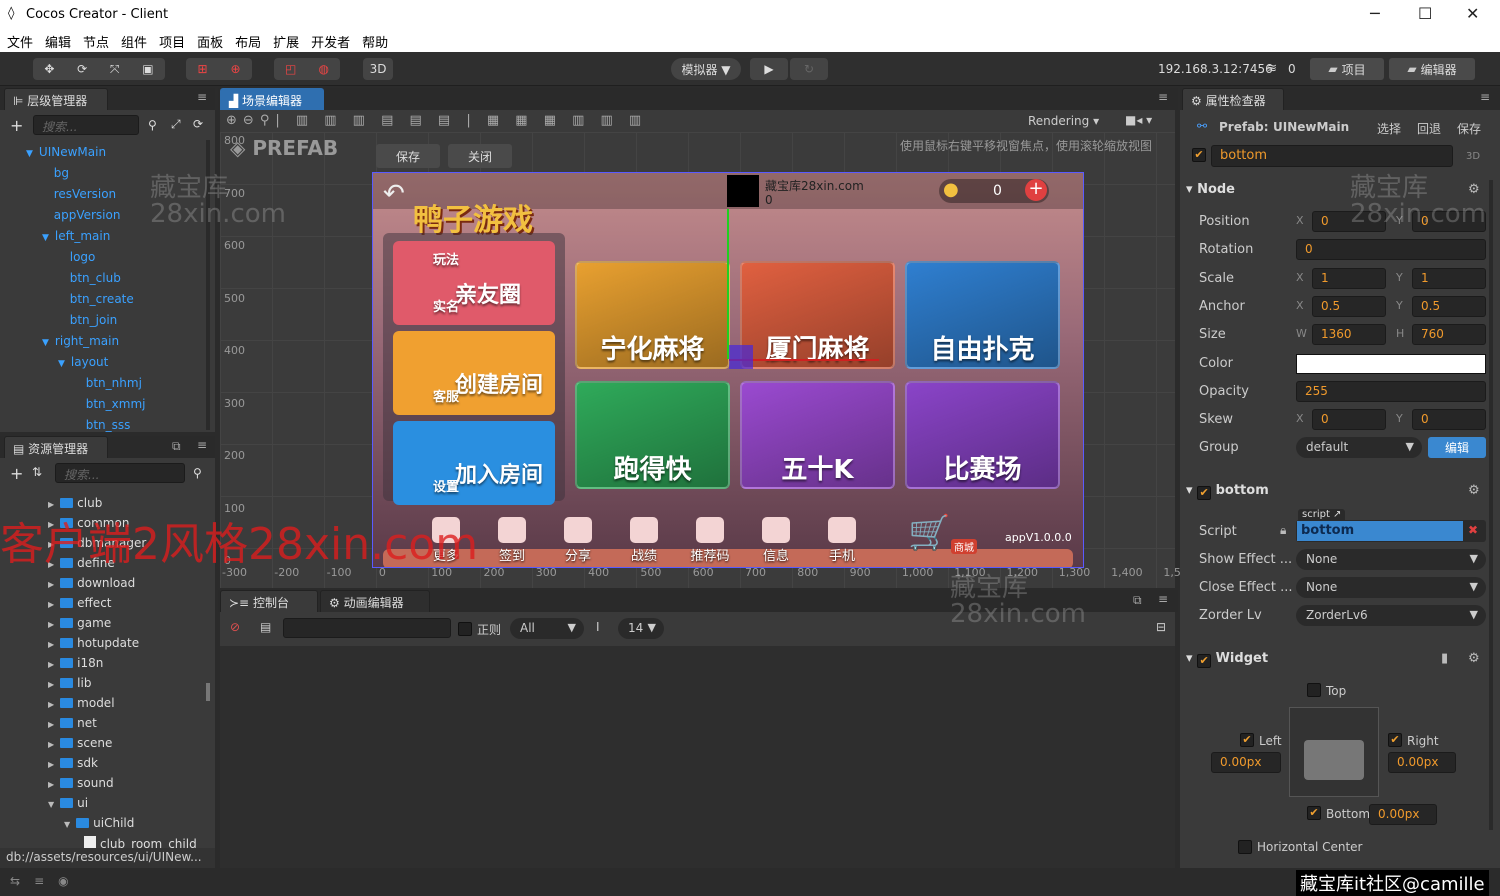 The height and width of the screenshot is (896, 1500). What do you see at coordinates (55, 173) in the screenshot?
I see `tree-node: bg` at bounding box center [55, 173].